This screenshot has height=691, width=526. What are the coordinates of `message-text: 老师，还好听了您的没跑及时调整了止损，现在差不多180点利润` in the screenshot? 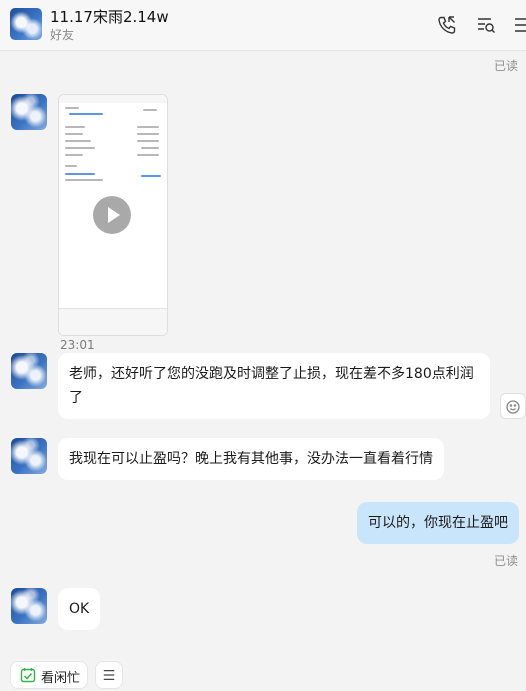 It's located at (271, 374).